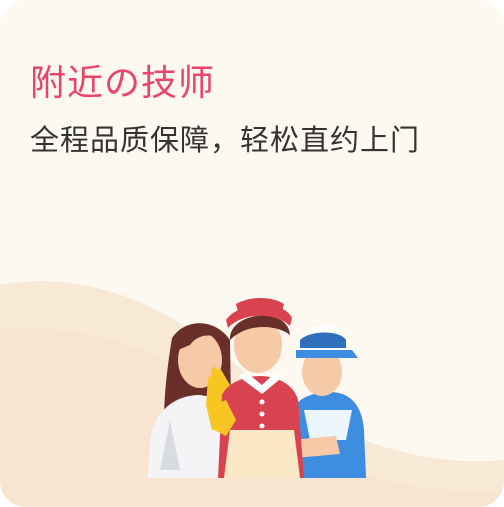  I want to click on card-subtitle: 全程品质保障，轻松直约上门, so click(225, 140).